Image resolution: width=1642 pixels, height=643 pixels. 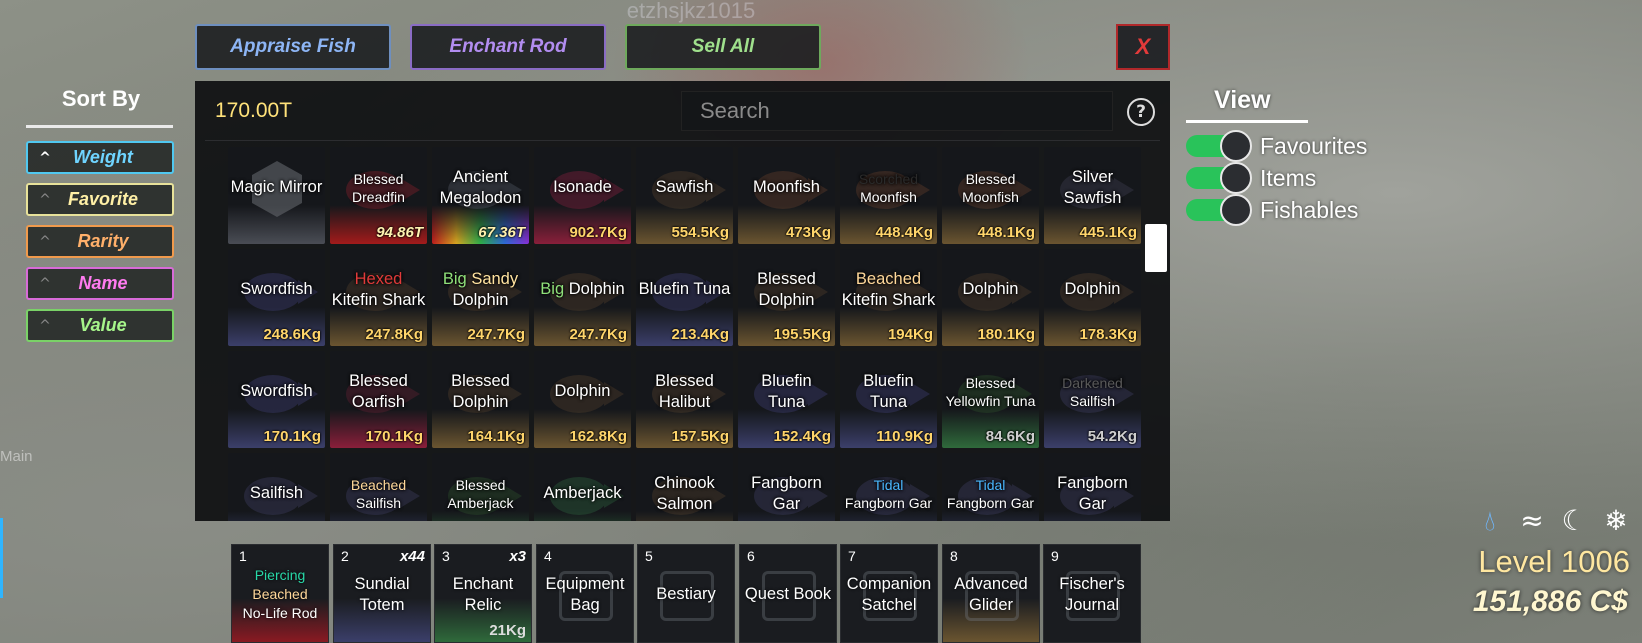 I want to click on close-button: X, so click(x=1143, y=47).